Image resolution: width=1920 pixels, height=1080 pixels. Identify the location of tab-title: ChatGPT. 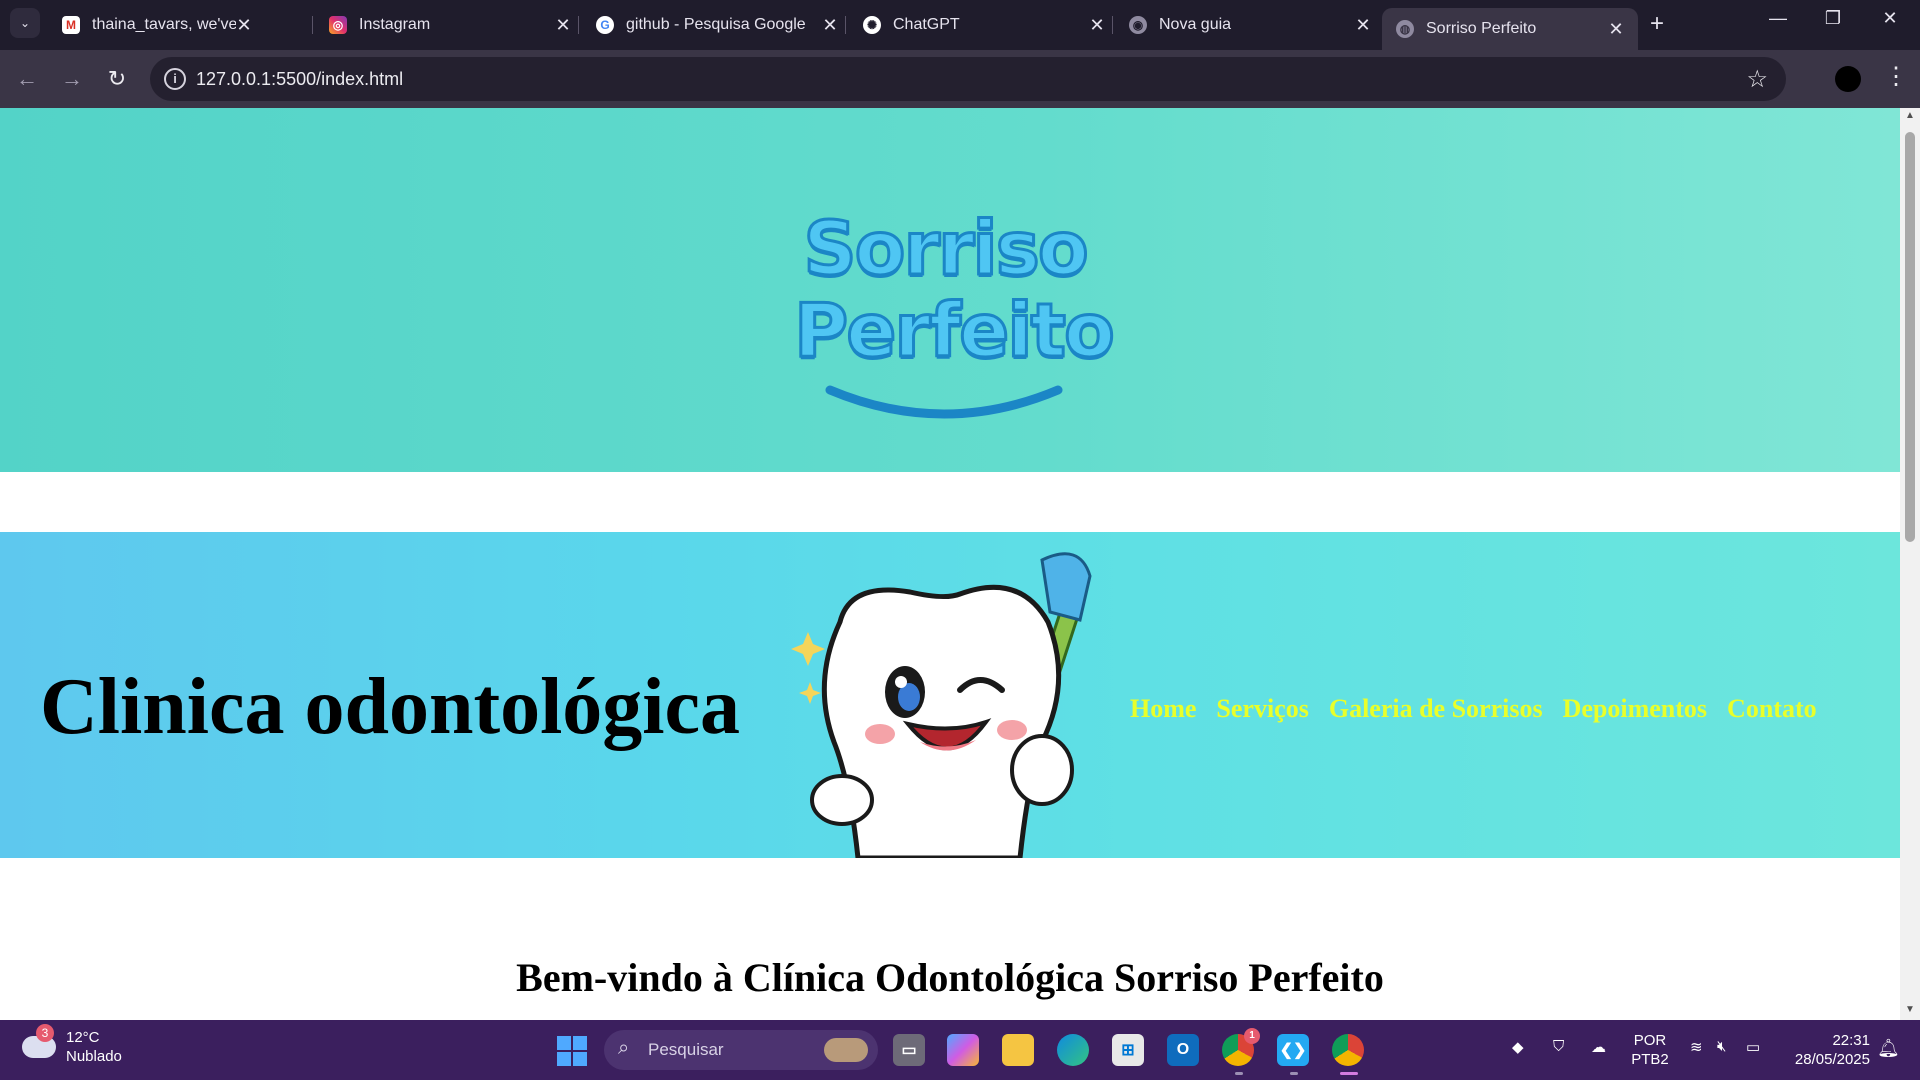
(926, 24).